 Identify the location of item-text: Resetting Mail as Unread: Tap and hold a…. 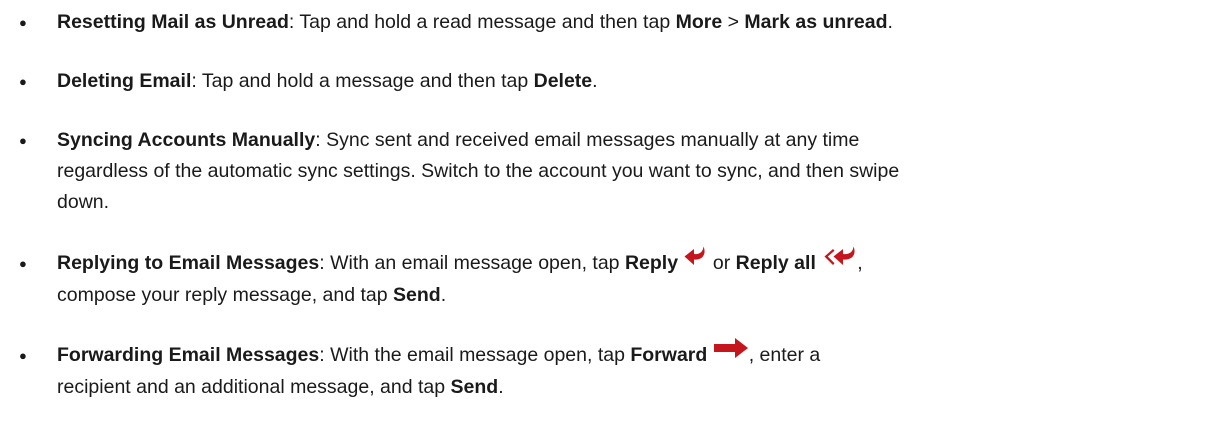
(475, 22).